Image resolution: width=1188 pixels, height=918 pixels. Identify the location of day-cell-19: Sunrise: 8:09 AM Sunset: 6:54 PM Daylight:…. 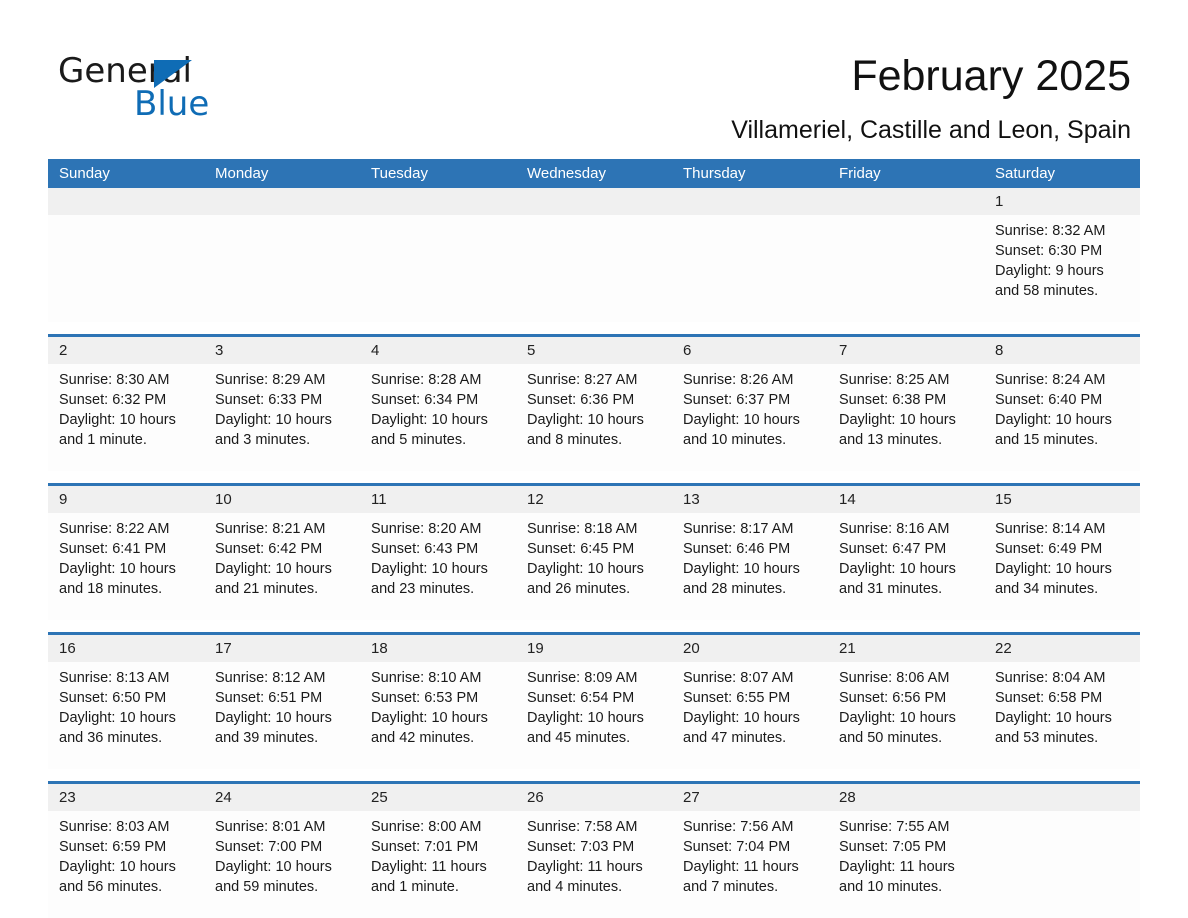
(594, 715).